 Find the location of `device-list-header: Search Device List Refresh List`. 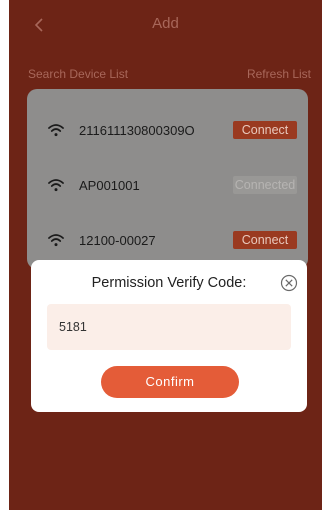

device-list-header: Search Device List Refresh List is located at coordinates (165, 74).